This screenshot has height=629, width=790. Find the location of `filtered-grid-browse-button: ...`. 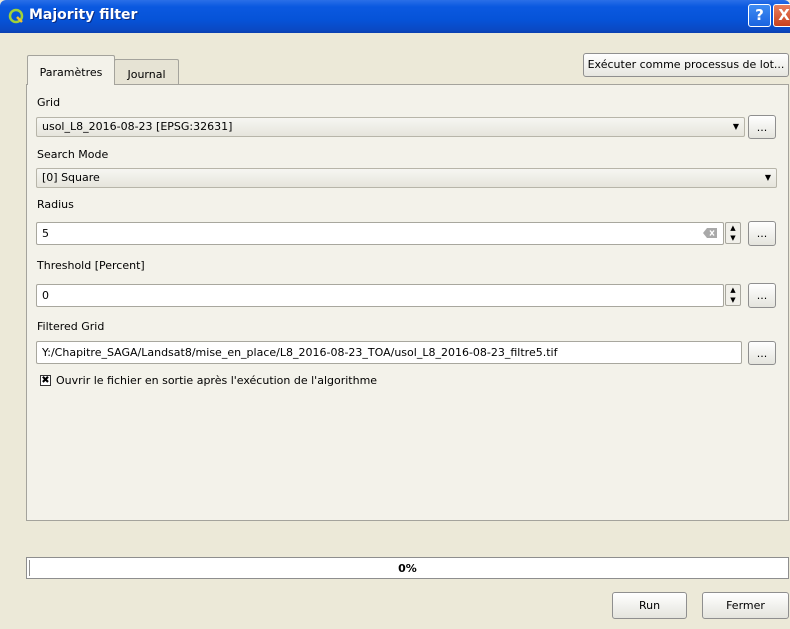

filtered-grid-browse-button: ... is located at coordinates (762, 353).